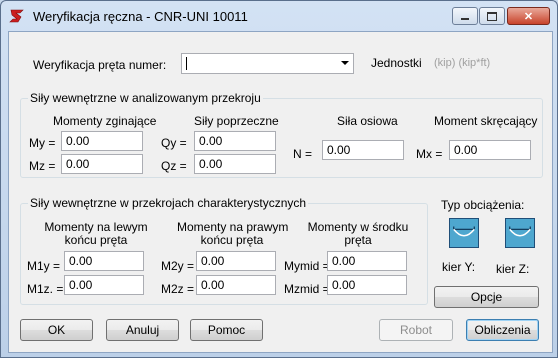 The width and height of the screenshot is (558, 358). What do you see at coordinates (140, 16) in the screenshot?
I see `window-title: Weryfikacja ręczna - CNR-UNI 10011` at bounding box center [140, 16].